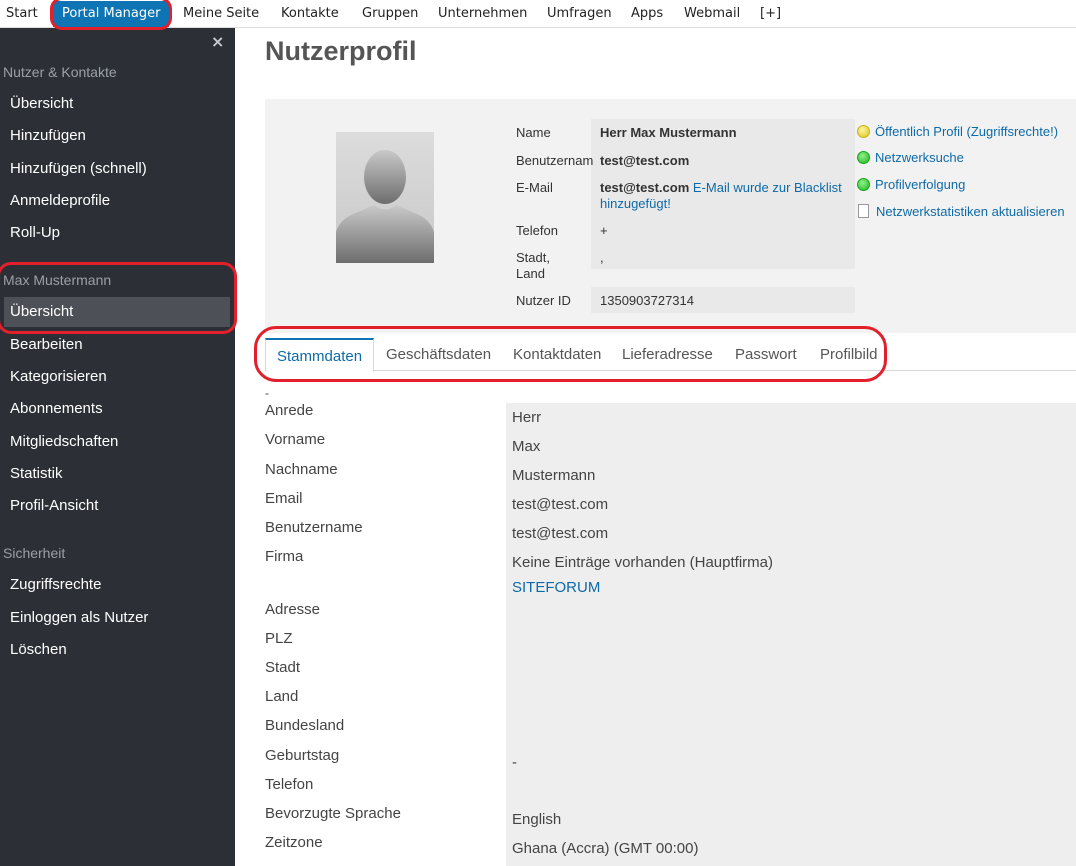  I want to click on value-benutzername: test@test.com, so click(560, 533).